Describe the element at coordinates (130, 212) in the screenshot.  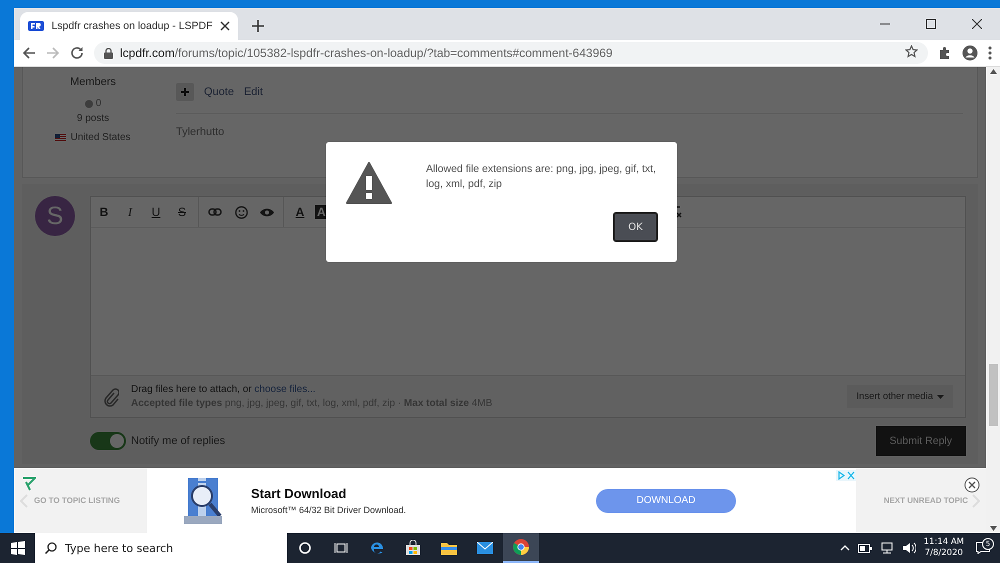
I see `italic-button: I` at that location.